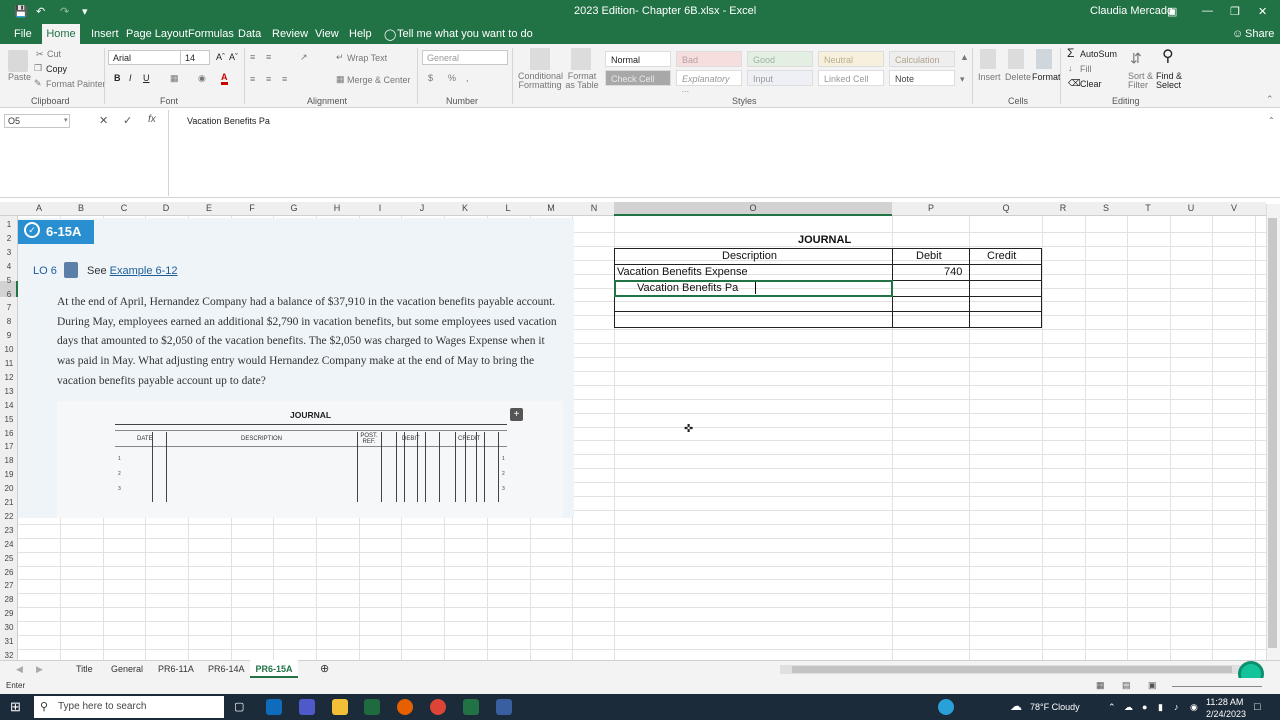 This screenshot has height=720, width=1280. What do you see at coordinates (360, 34) in the screenshot?
I see `tab-help: Help` at bounding box center [360, 34].